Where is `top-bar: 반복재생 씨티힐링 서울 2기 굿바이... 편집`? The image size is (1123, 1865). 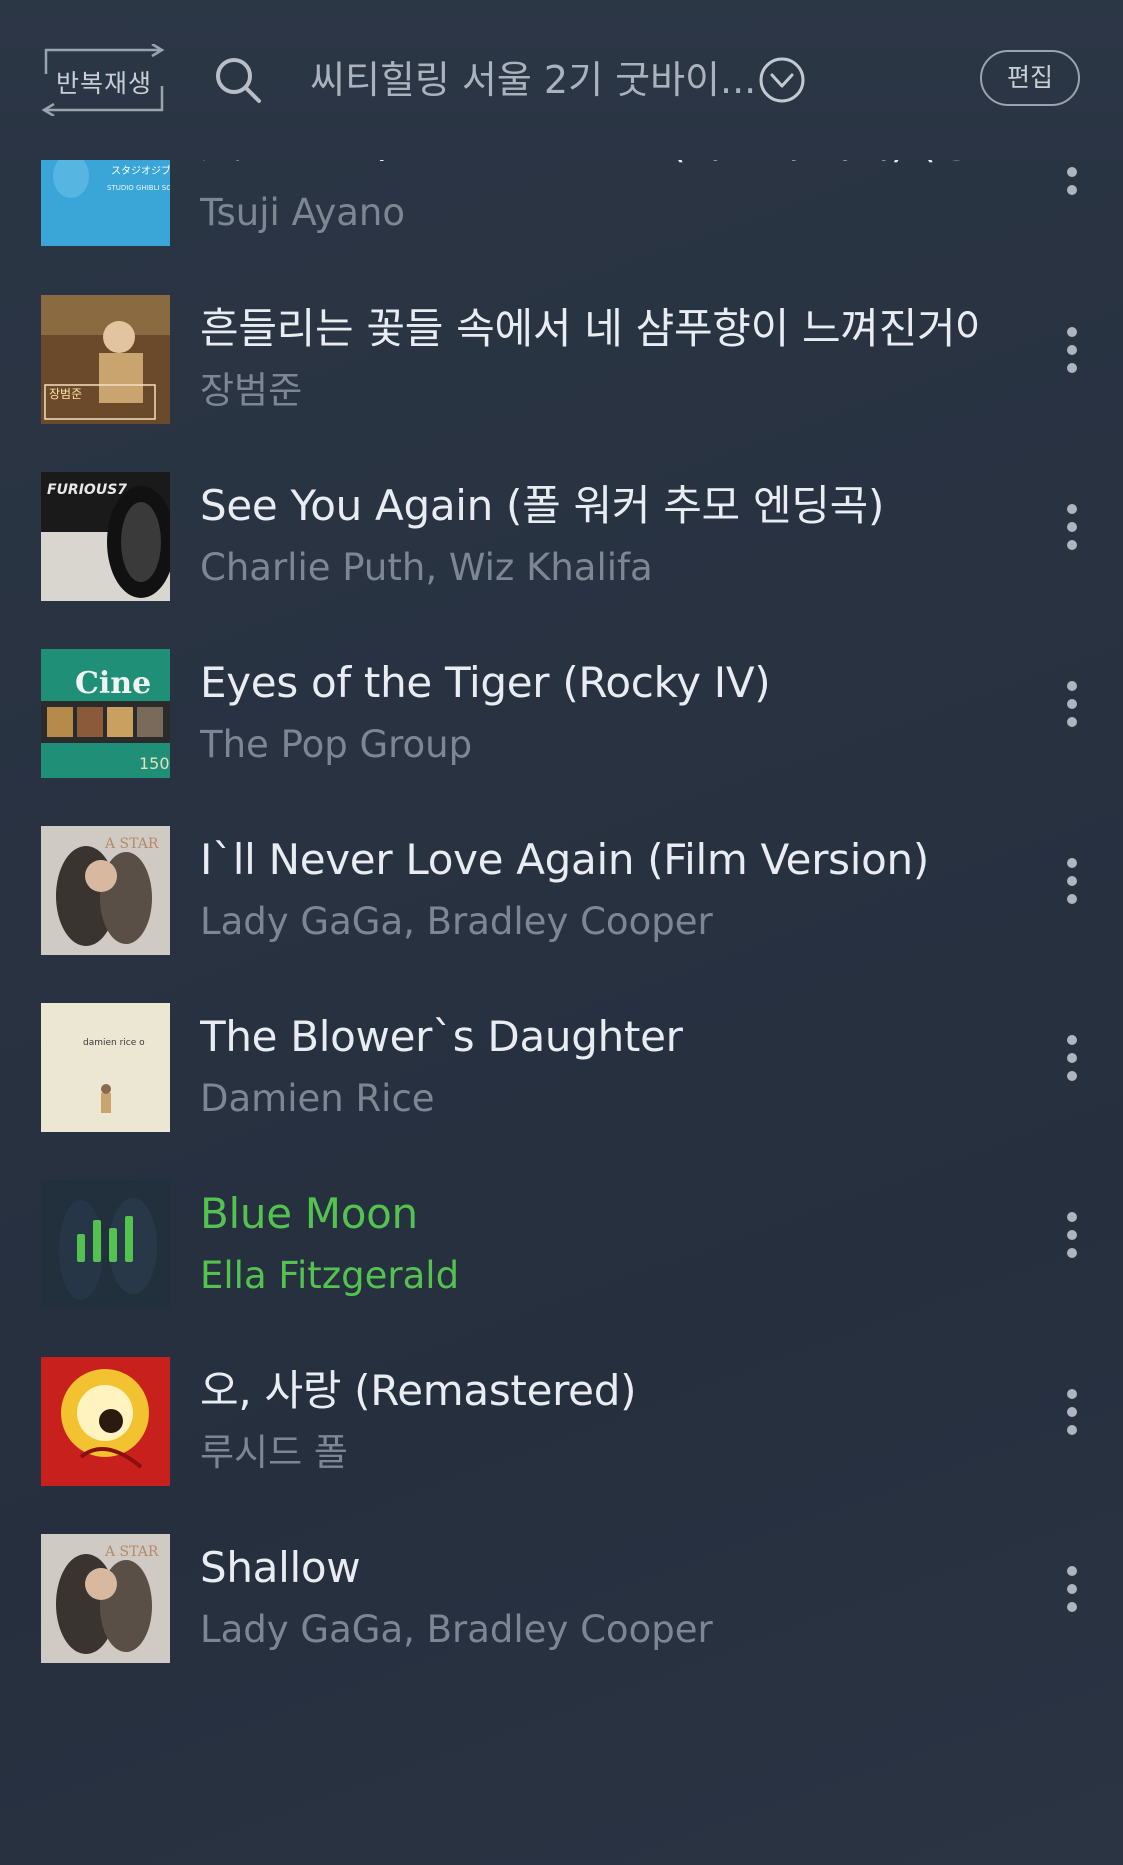 top-bar: 반복재생 씨티힐링 서울 2기 굿바이... 편집 is located at coordinates (561, 80).